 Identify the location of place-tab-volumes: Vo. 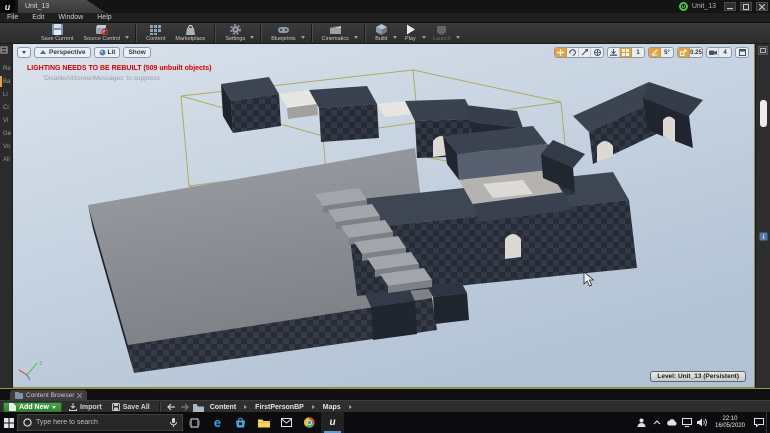
(6, 146).